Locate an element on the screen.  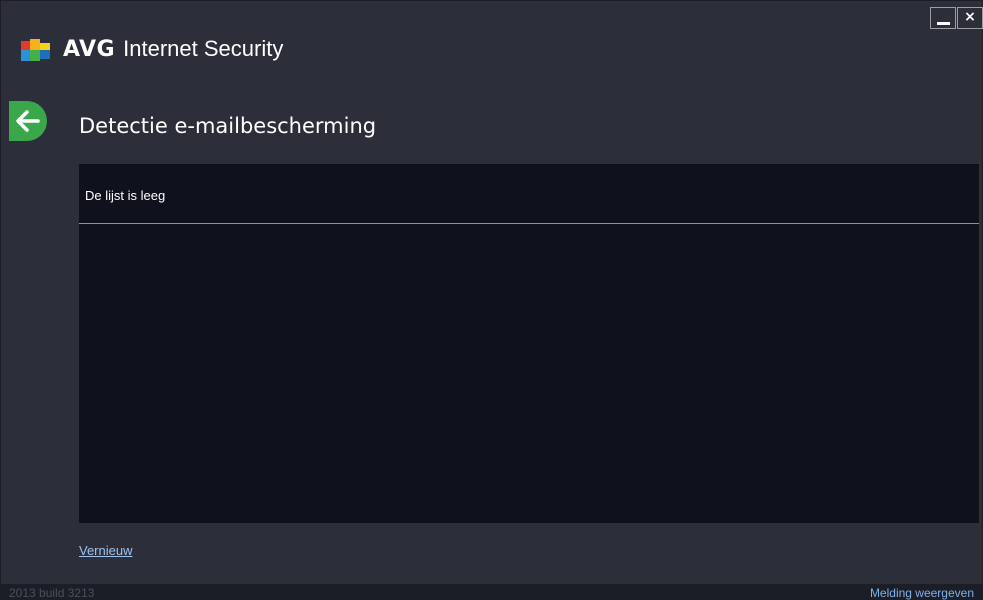
minimize-button is located at coordinates (943, 18).